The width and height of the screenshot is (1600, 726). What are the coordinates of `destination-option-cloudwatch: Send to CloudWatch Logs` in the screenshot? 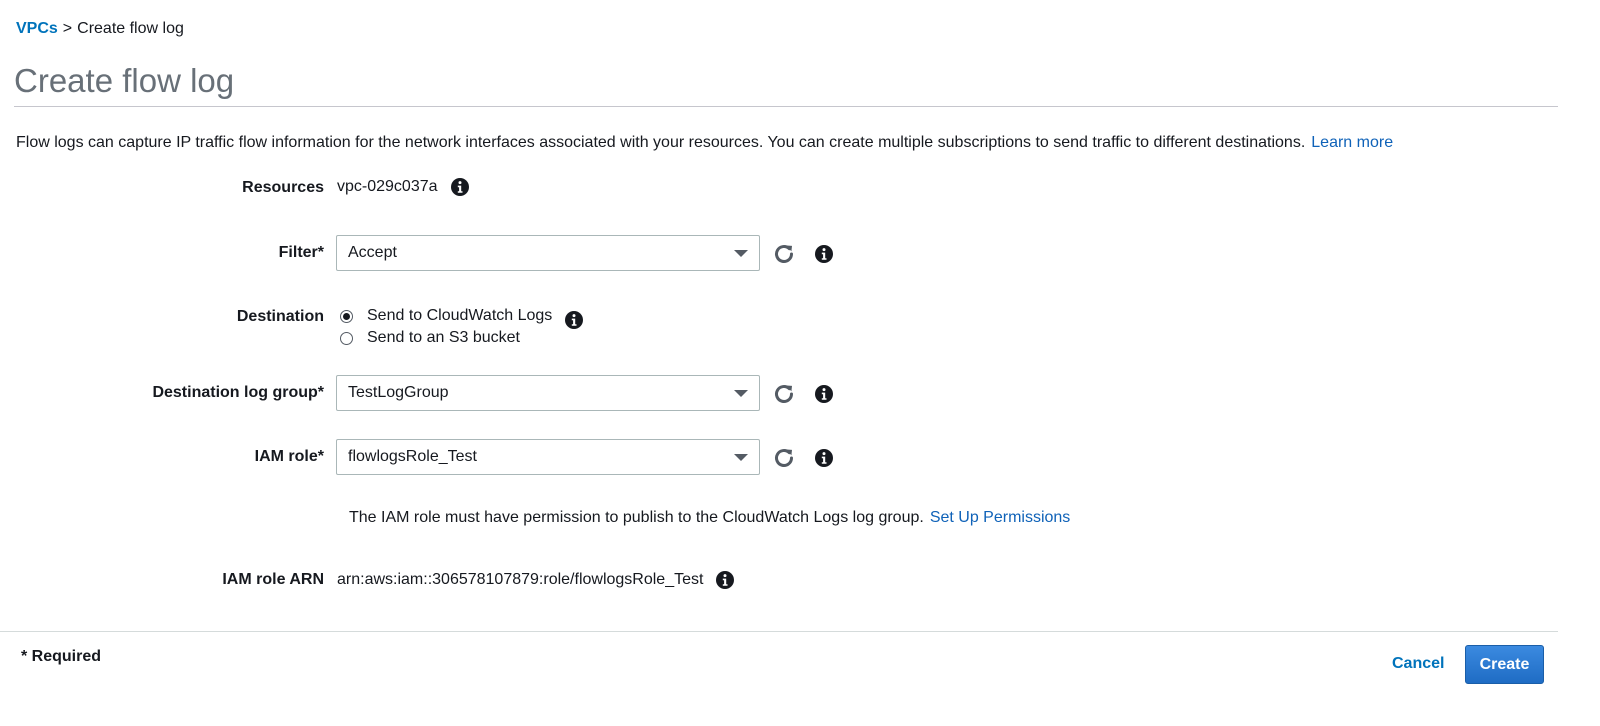 It's located at (462, 316).